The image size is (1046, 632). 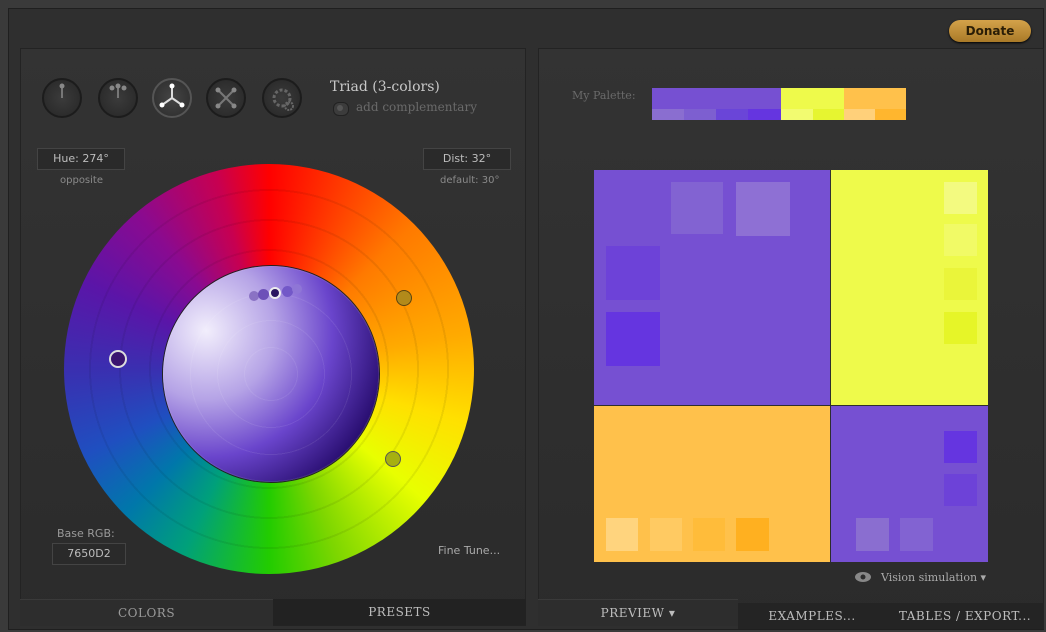 What do you see at coordinates (604, 95) in the screenshot?
I see `palette-label: My Palette:` at bounding box center [604, 95].